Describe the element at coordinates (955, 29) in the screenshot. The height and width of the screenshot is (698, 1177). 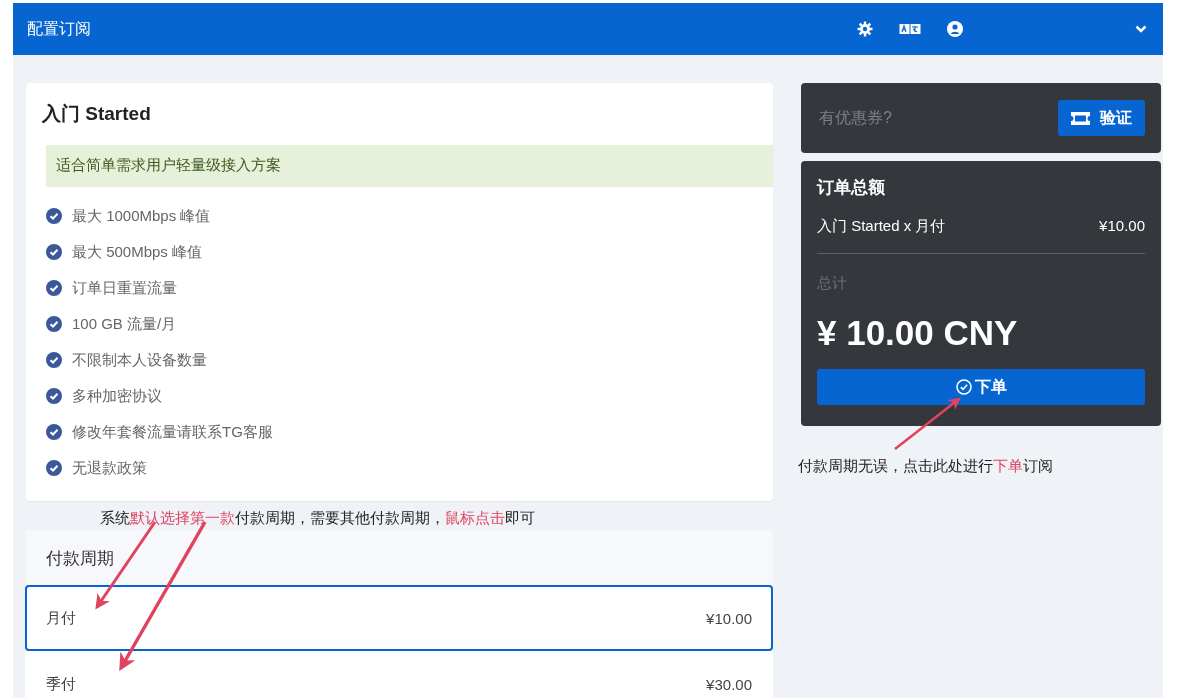
I see `user-icon` at that location.